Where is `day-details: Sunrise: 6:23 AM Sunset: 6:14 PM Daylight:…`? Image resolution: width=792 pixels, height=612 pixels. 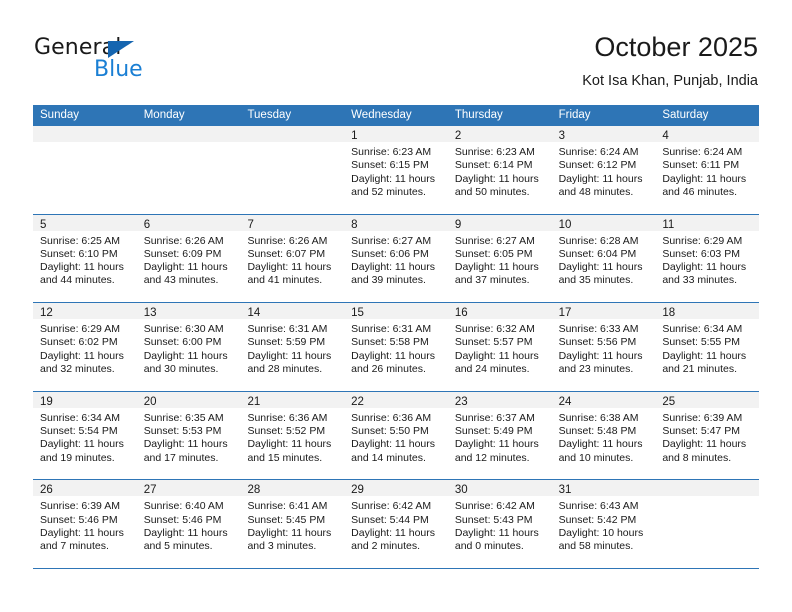 day-details: Sunrise: 6:23 AM Sunset: 6:14 PM Daylight:… is located at coordinates (500, 170).